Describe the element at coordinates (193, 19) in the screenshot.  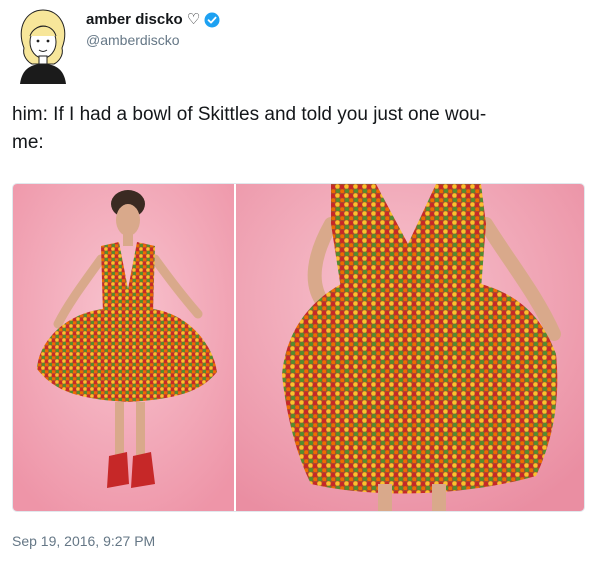
I see `heart-outline-icon: ♡` at that location.